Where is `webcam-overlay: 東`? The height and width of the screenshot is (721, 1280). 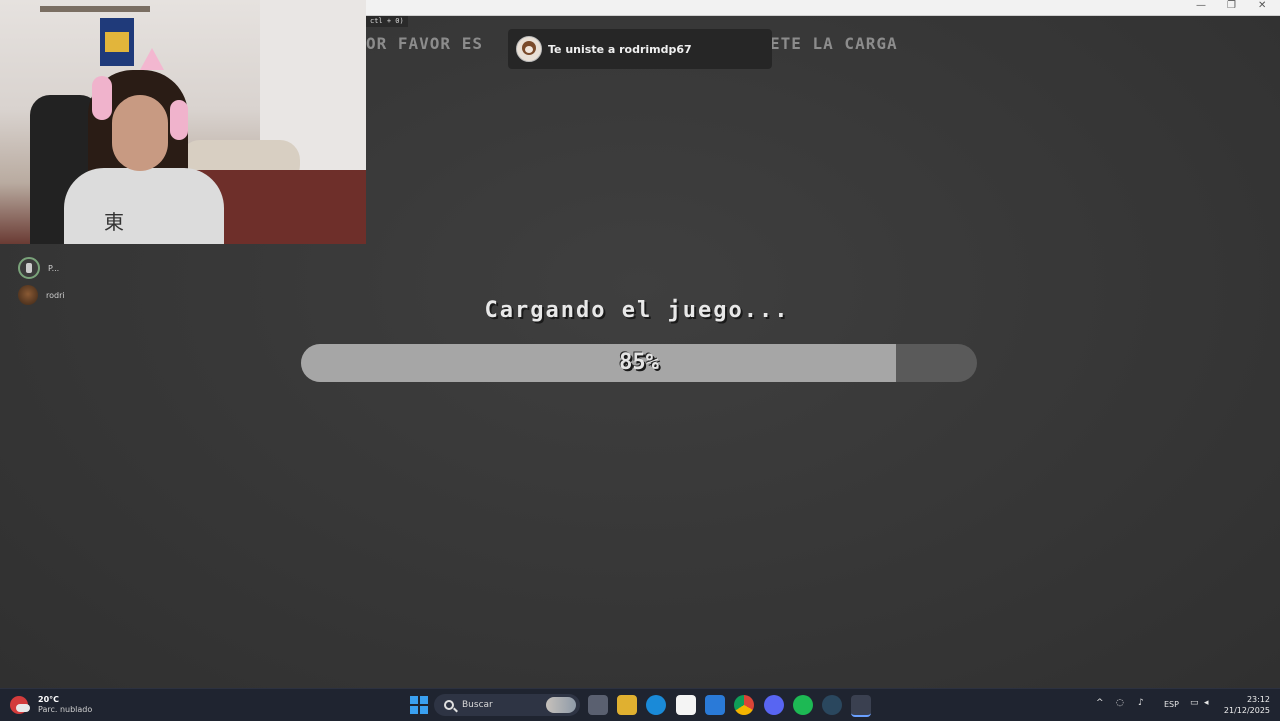
webcam-overlay: 東 is located at coordinates (183, 122).